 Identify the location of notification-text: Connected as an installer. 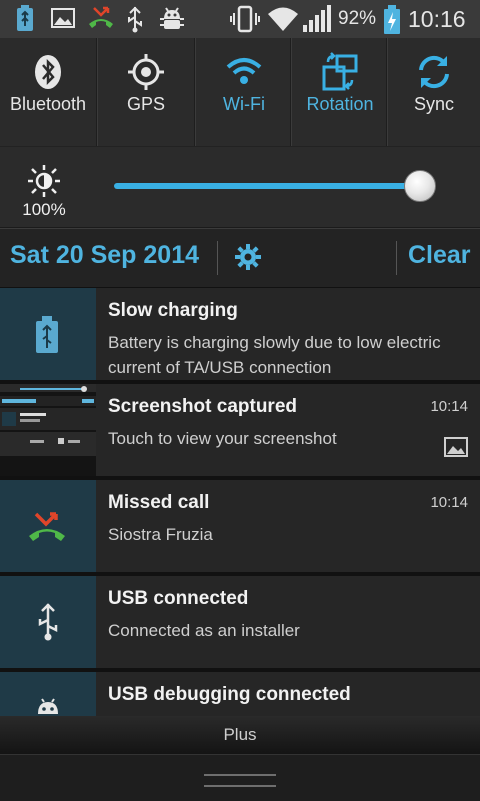
(204, 630).